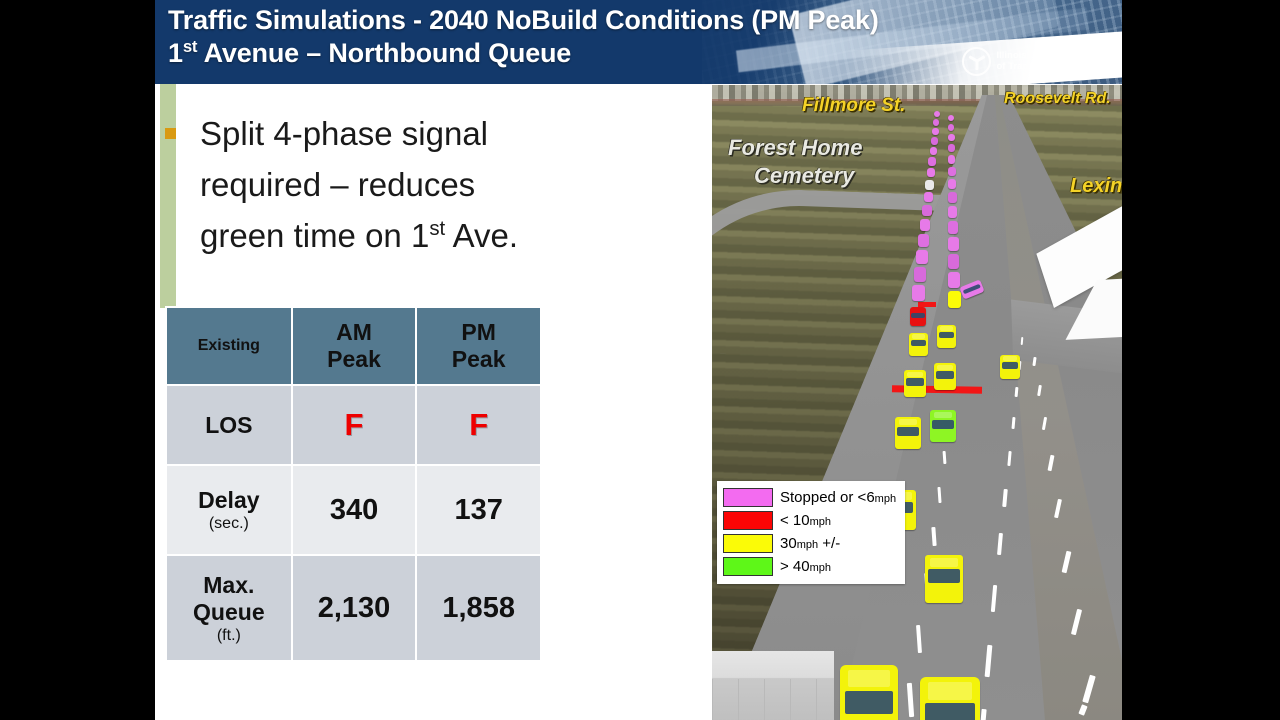  What do you see at coordinates (773, 685) in the screenshot?
I see `roadside-building` at bounding box center [773, 685].